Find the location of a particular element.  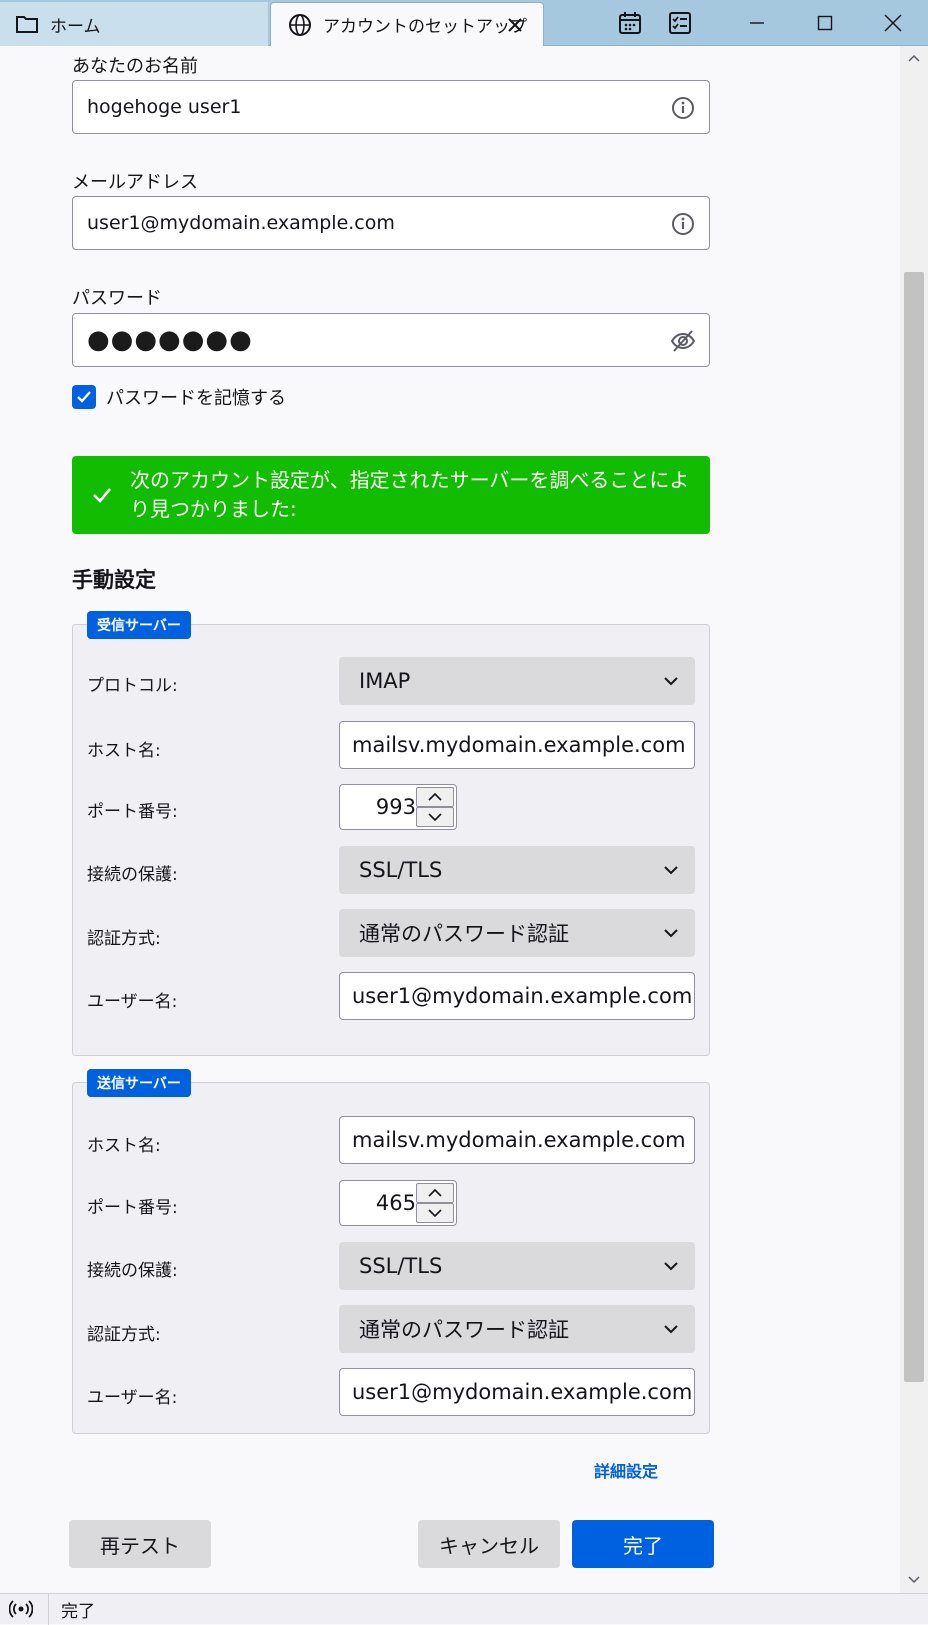

incoming-port-value: 993 is located at coordinates (395, 807).